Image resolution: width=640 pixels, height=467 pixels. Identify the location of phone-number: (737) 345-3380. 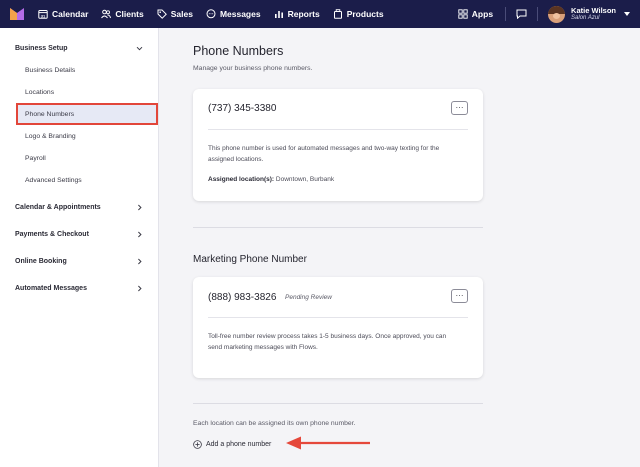
(242, 108).